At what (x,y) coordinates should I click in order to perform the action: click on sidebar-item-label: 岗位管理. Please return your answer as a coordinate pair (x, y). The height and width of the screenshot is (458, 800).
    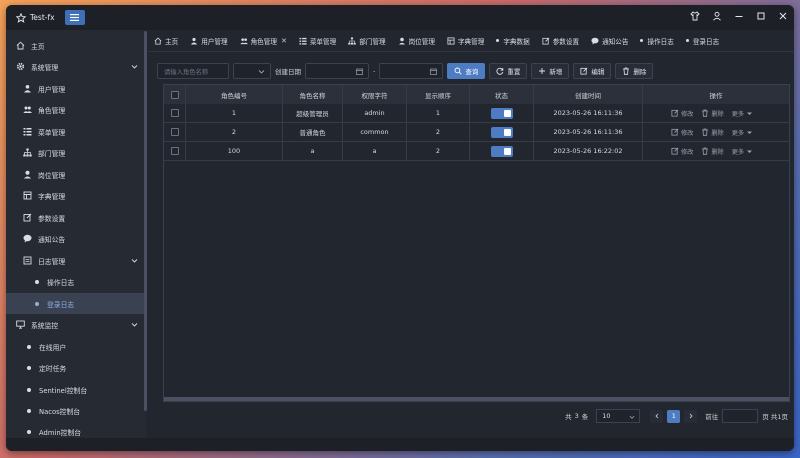
    Looking at the image, I should click on (52, 175).